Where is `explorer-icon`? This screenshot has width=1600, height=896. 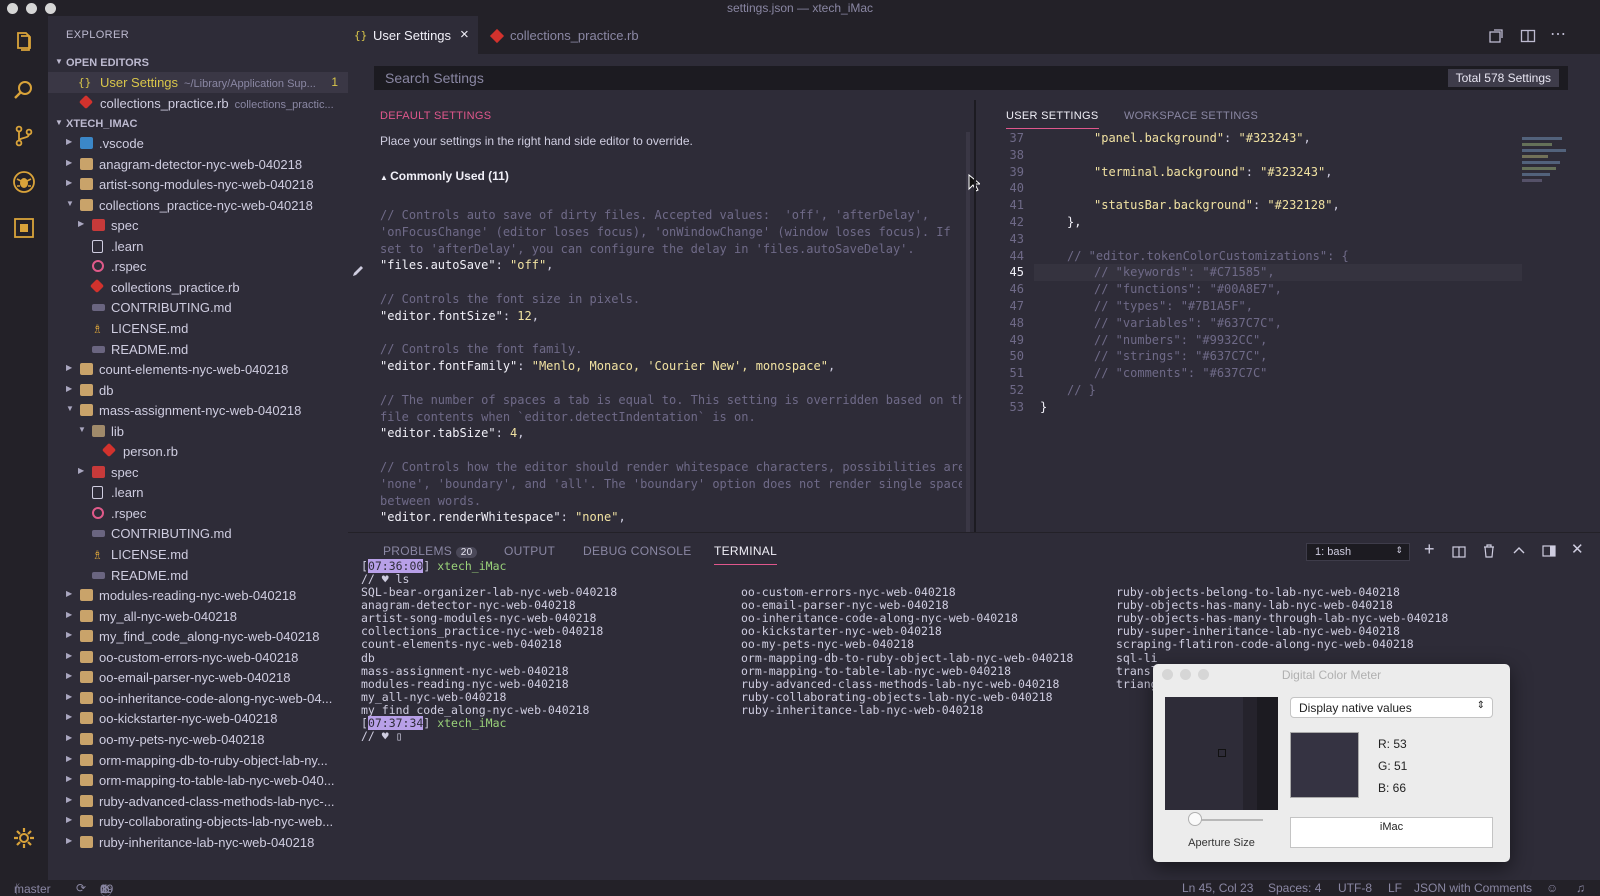
explorer-icon is located at coordinates (24, 42).